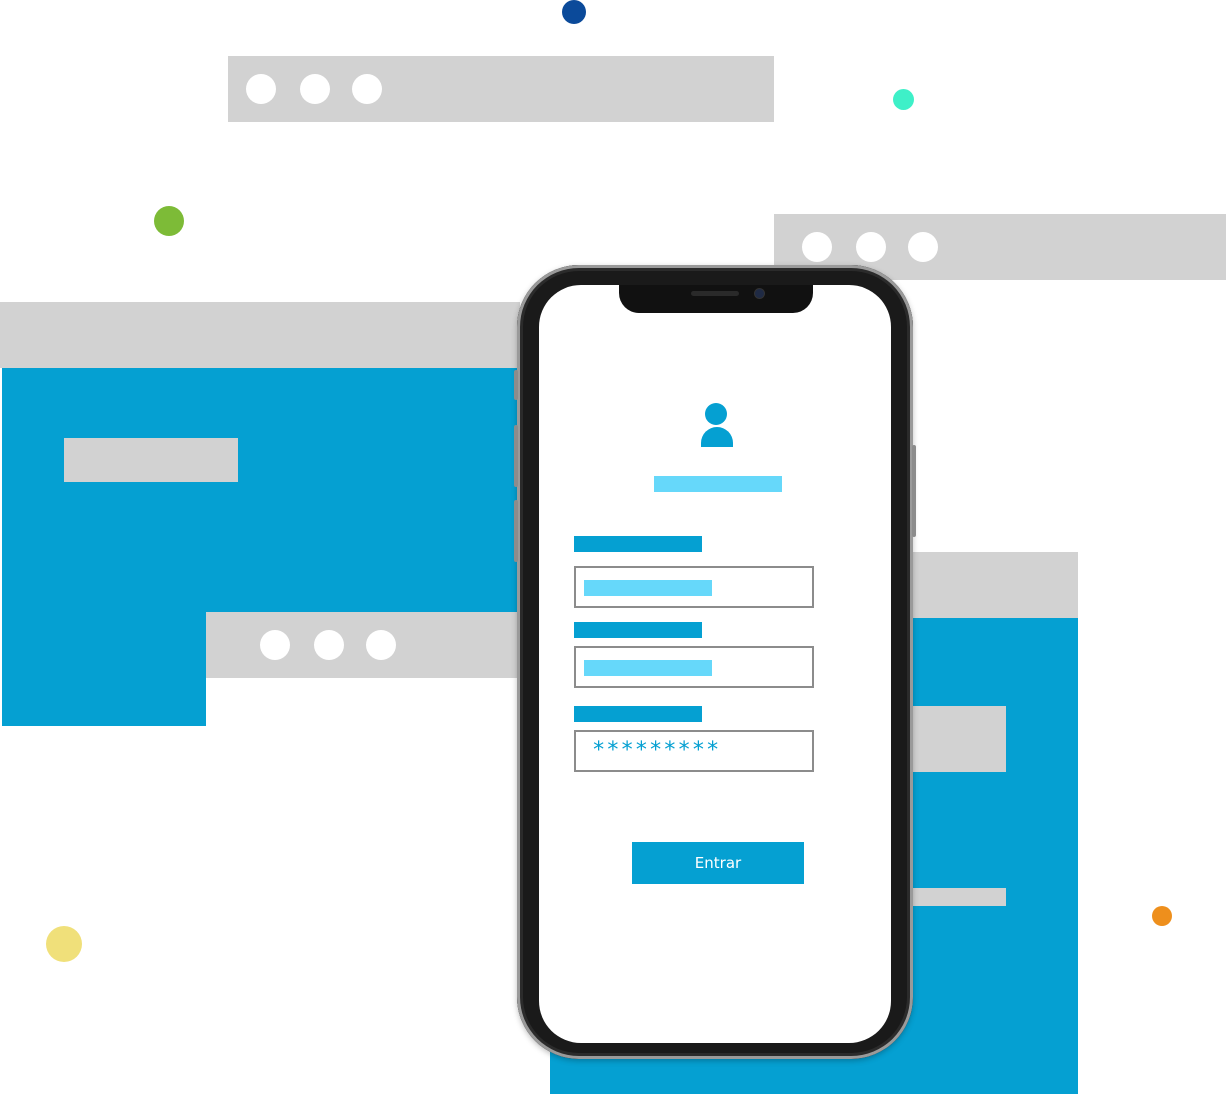 The height and width of the screenshot is (1096, 1226). I want to click on speaker-grille, so click(715, 293).